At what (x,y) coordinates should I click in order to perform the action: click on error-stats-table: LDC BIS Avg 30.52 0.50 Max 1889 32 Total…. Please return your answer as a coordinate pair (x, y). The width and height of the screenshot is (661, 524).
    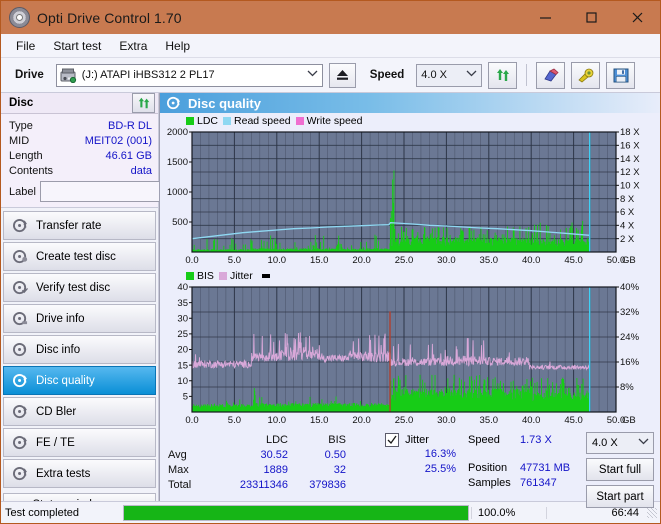
    Looking at the image, I should click on (253, 470).